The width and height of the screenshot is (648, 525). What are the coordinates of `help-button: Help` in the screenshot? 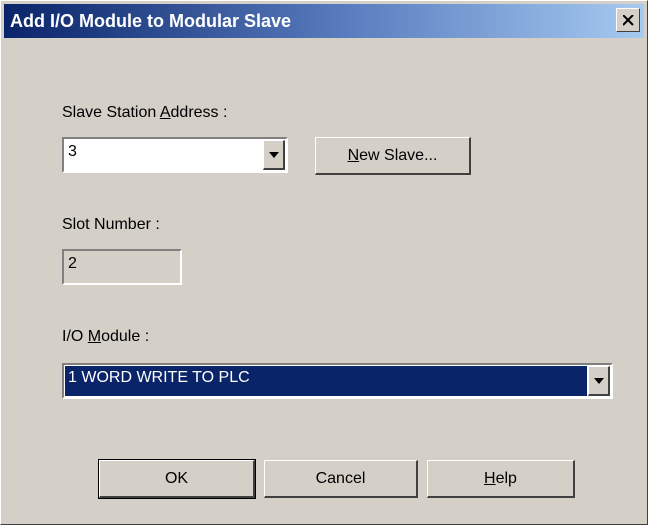 It's located at (501, 479).